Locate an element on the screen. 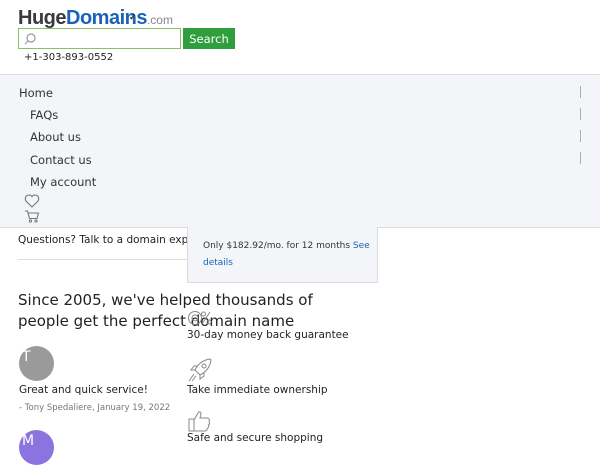  logo-huge: Huge is located at coordinates (42, 18).